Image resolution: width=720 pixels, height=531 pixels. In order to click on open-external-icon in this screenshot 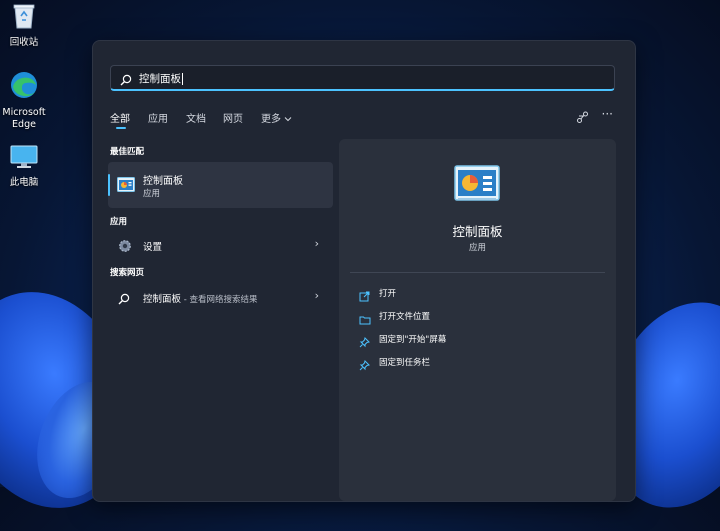, I will do `click(364, 296)`.